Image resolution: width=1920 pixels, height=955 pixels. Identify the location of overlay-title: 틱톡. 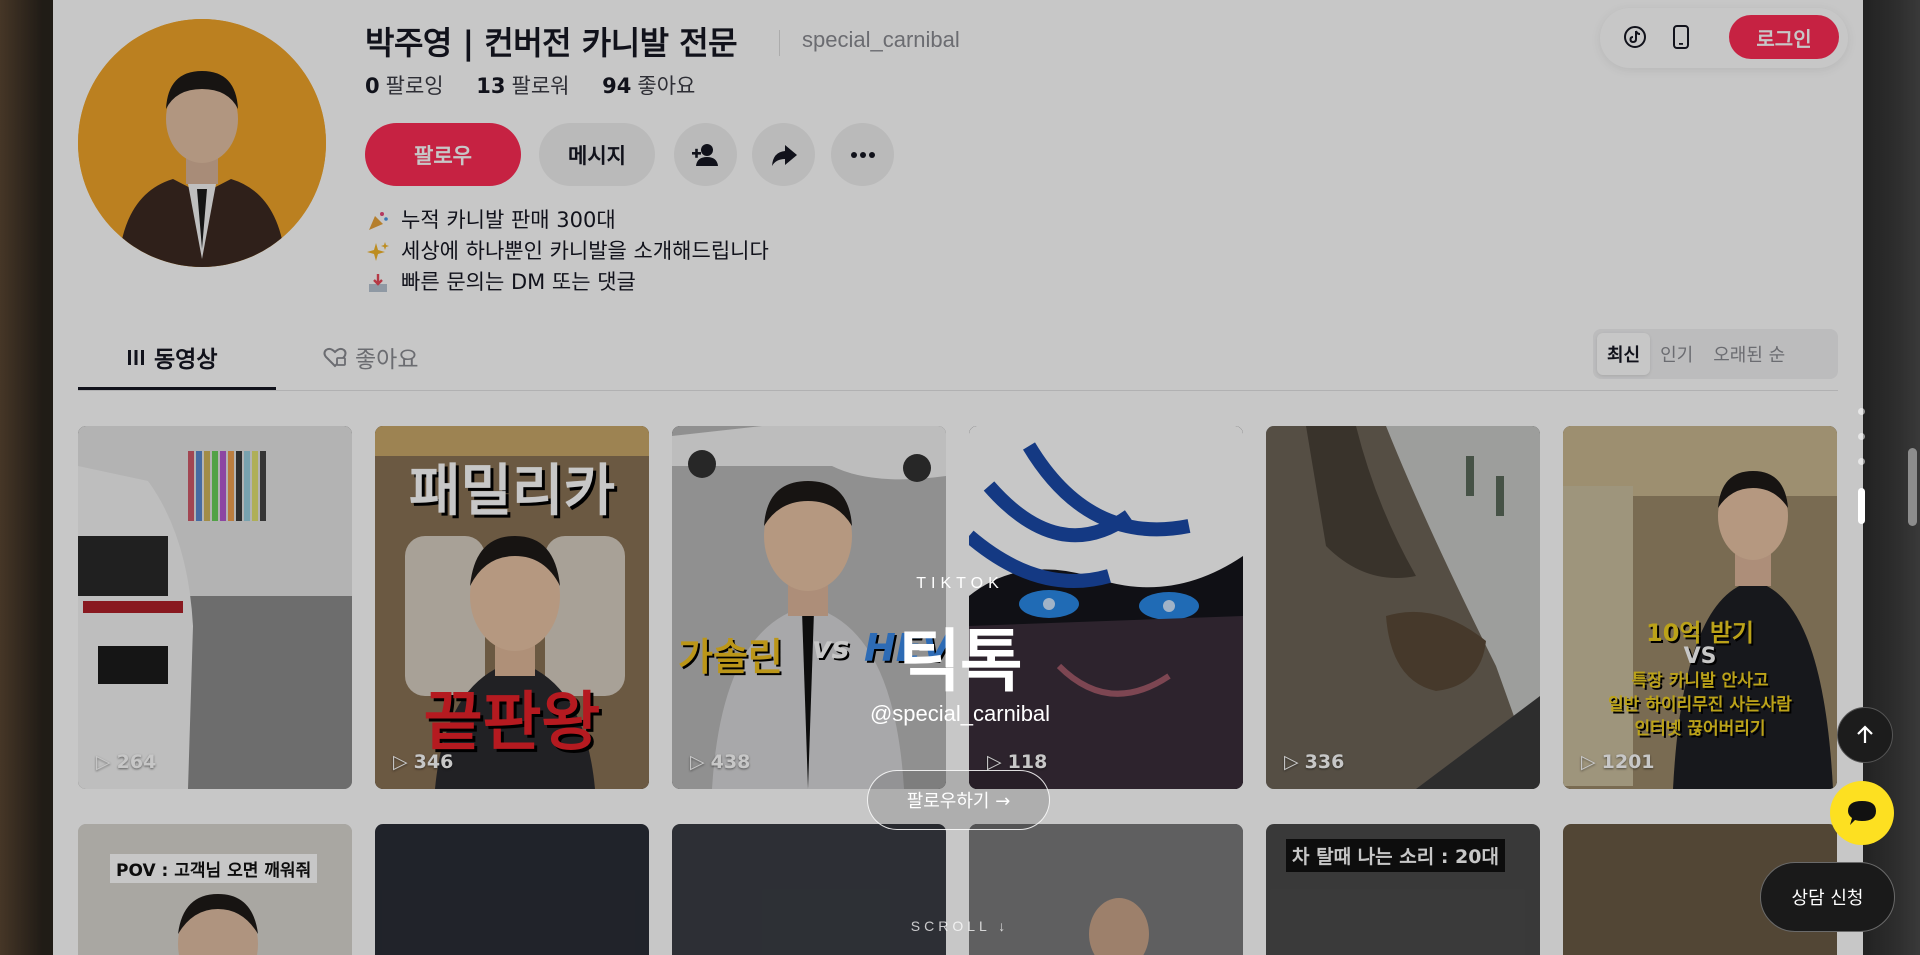
(960, 662).